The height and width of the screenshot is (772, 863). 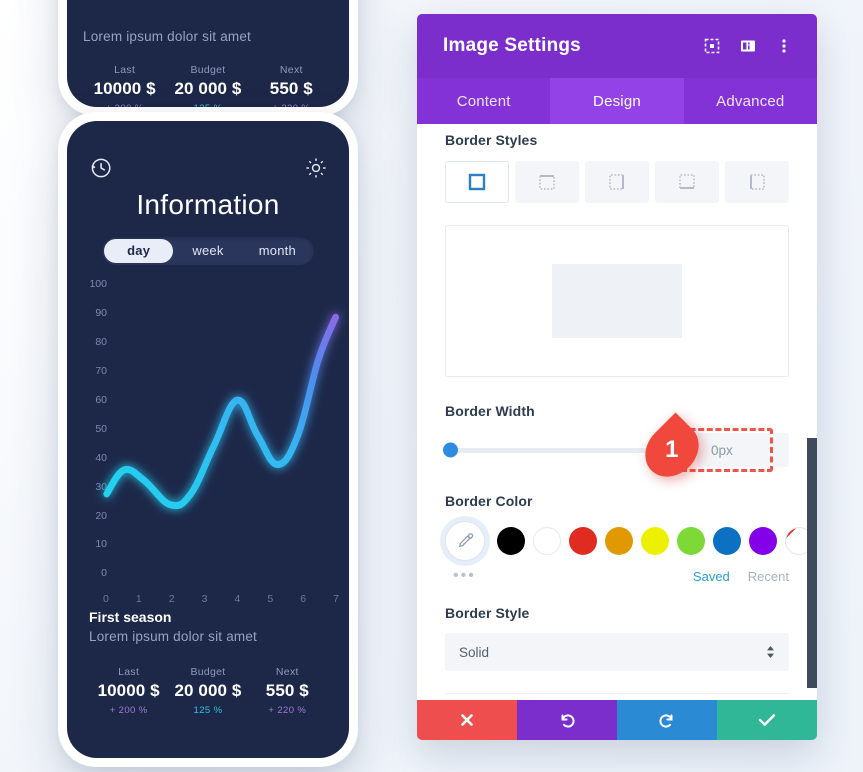 What do you see at coordinates (567, 720) in the screenshot?
I see `undo-button` at bounding box center [567, 720].